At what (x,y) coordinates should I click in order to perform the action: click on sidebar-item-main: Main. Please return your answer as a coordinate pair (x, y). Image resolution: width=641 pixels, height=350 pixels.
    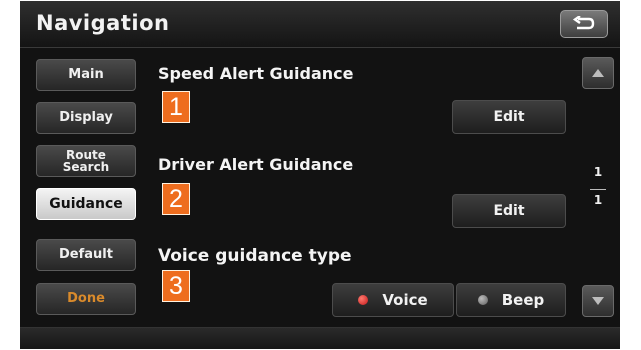
    Looking at the image, I should click on (86, 75).